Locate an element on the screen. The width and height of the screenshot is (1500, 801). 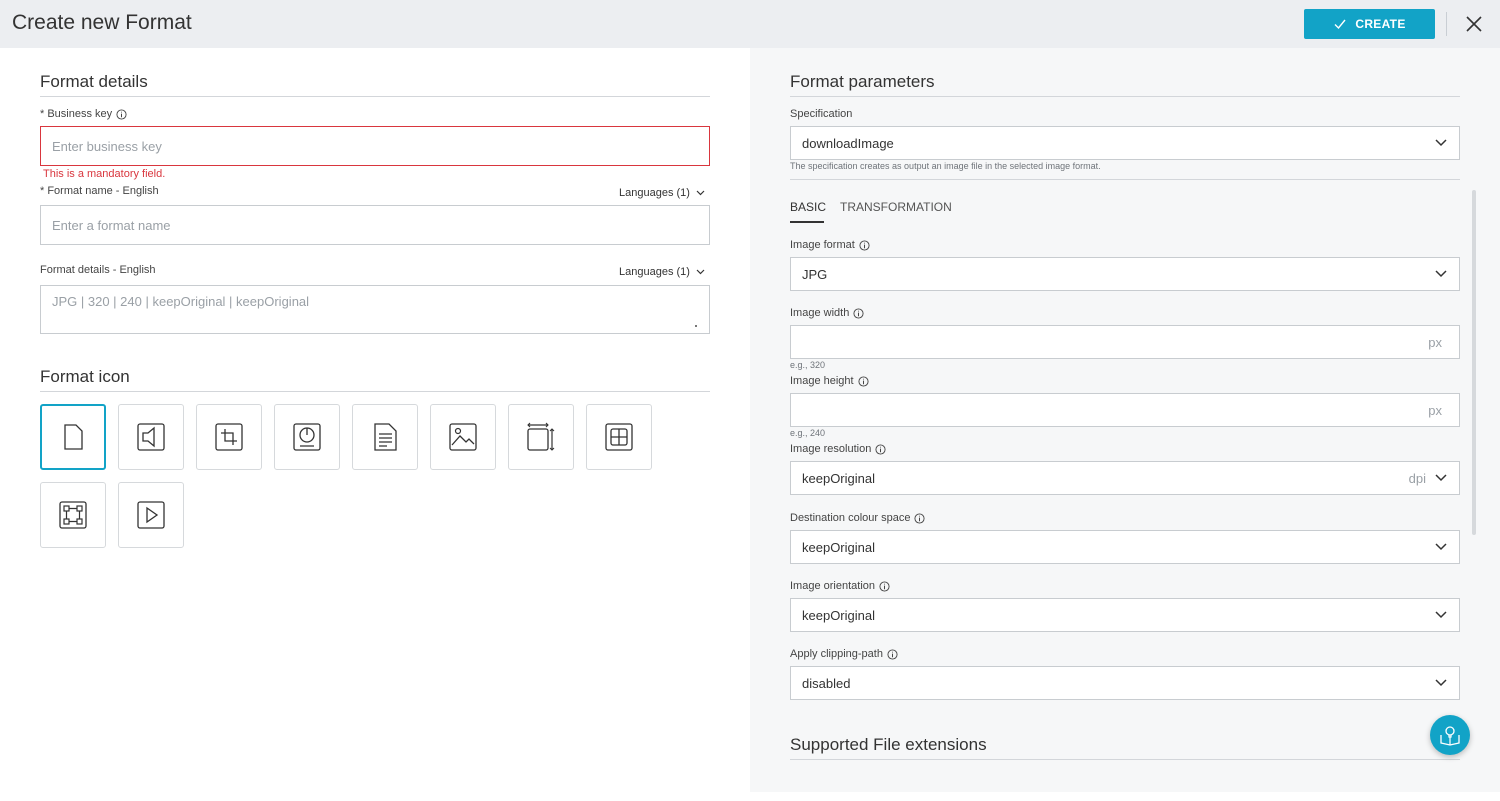
close-icon is located at coordinates (1474, 24).